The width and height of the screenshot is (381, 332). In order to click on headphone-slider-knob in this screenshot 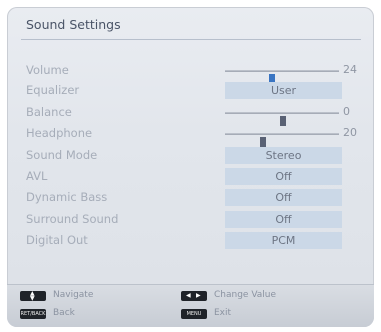, I will do `click(263, 142)`.